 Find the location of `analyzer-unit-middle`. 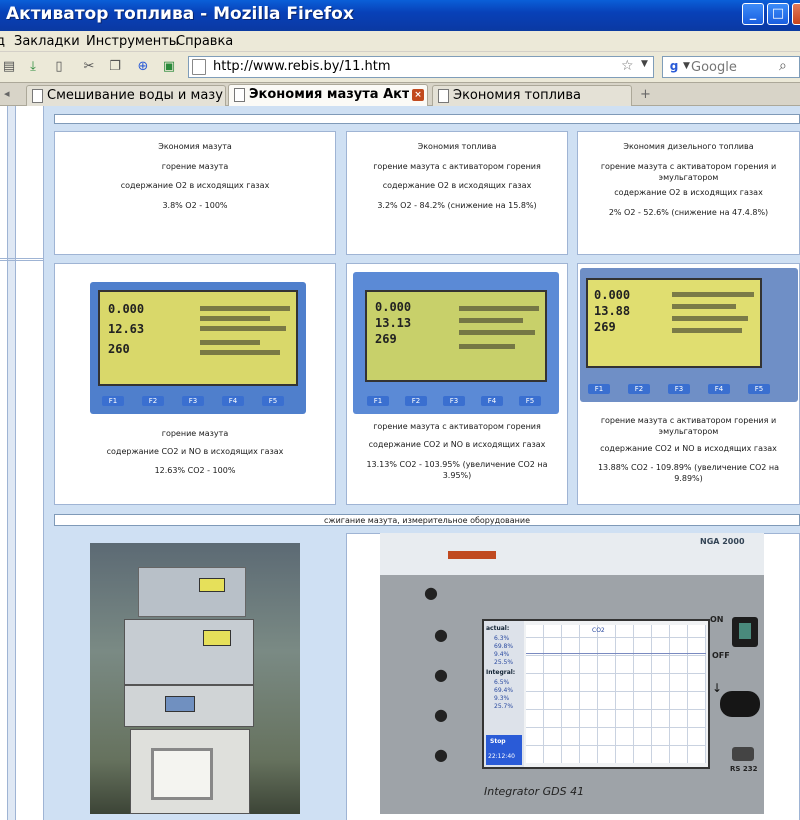

analyzer-unit-middle is located at coordinates (189, 652).